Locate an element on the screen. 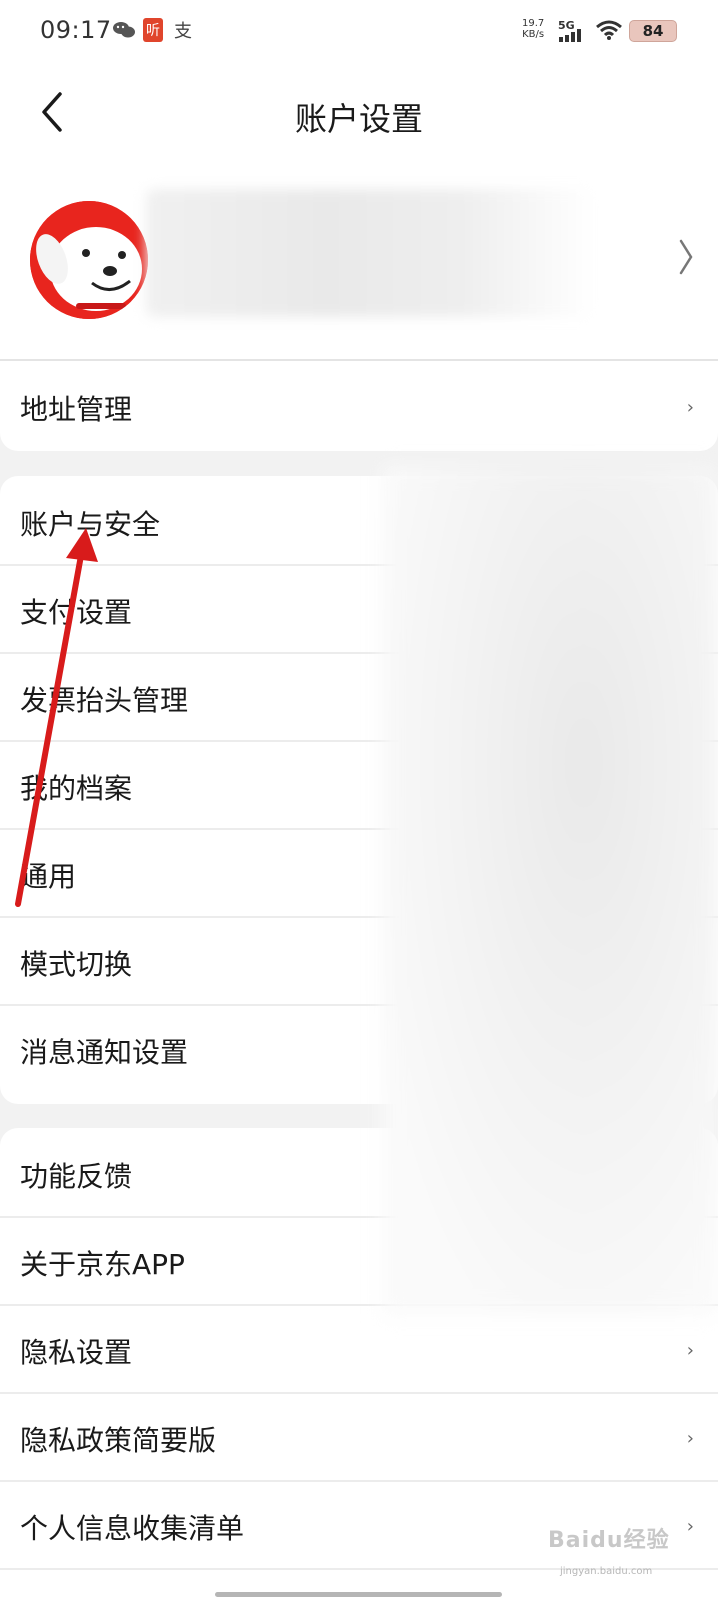  jd-mascot-avatar is located at coordinates (89, 260).